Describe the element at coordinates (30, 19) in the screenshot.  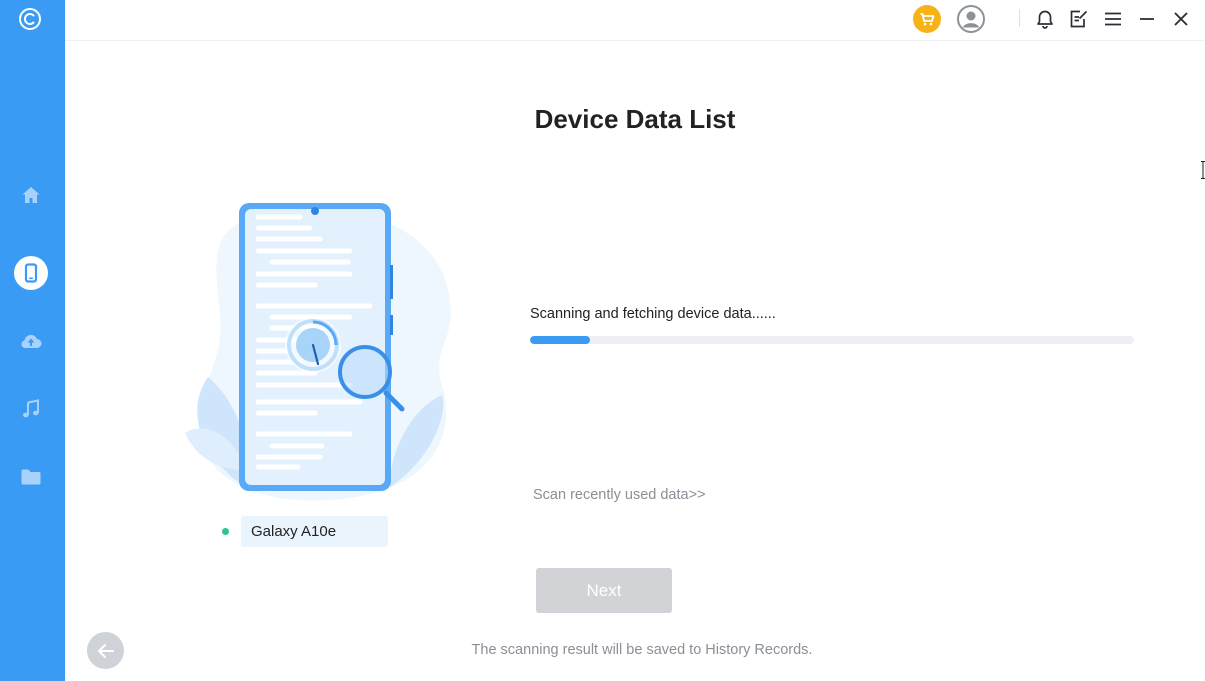
I see `app-logo-icon` at that location.